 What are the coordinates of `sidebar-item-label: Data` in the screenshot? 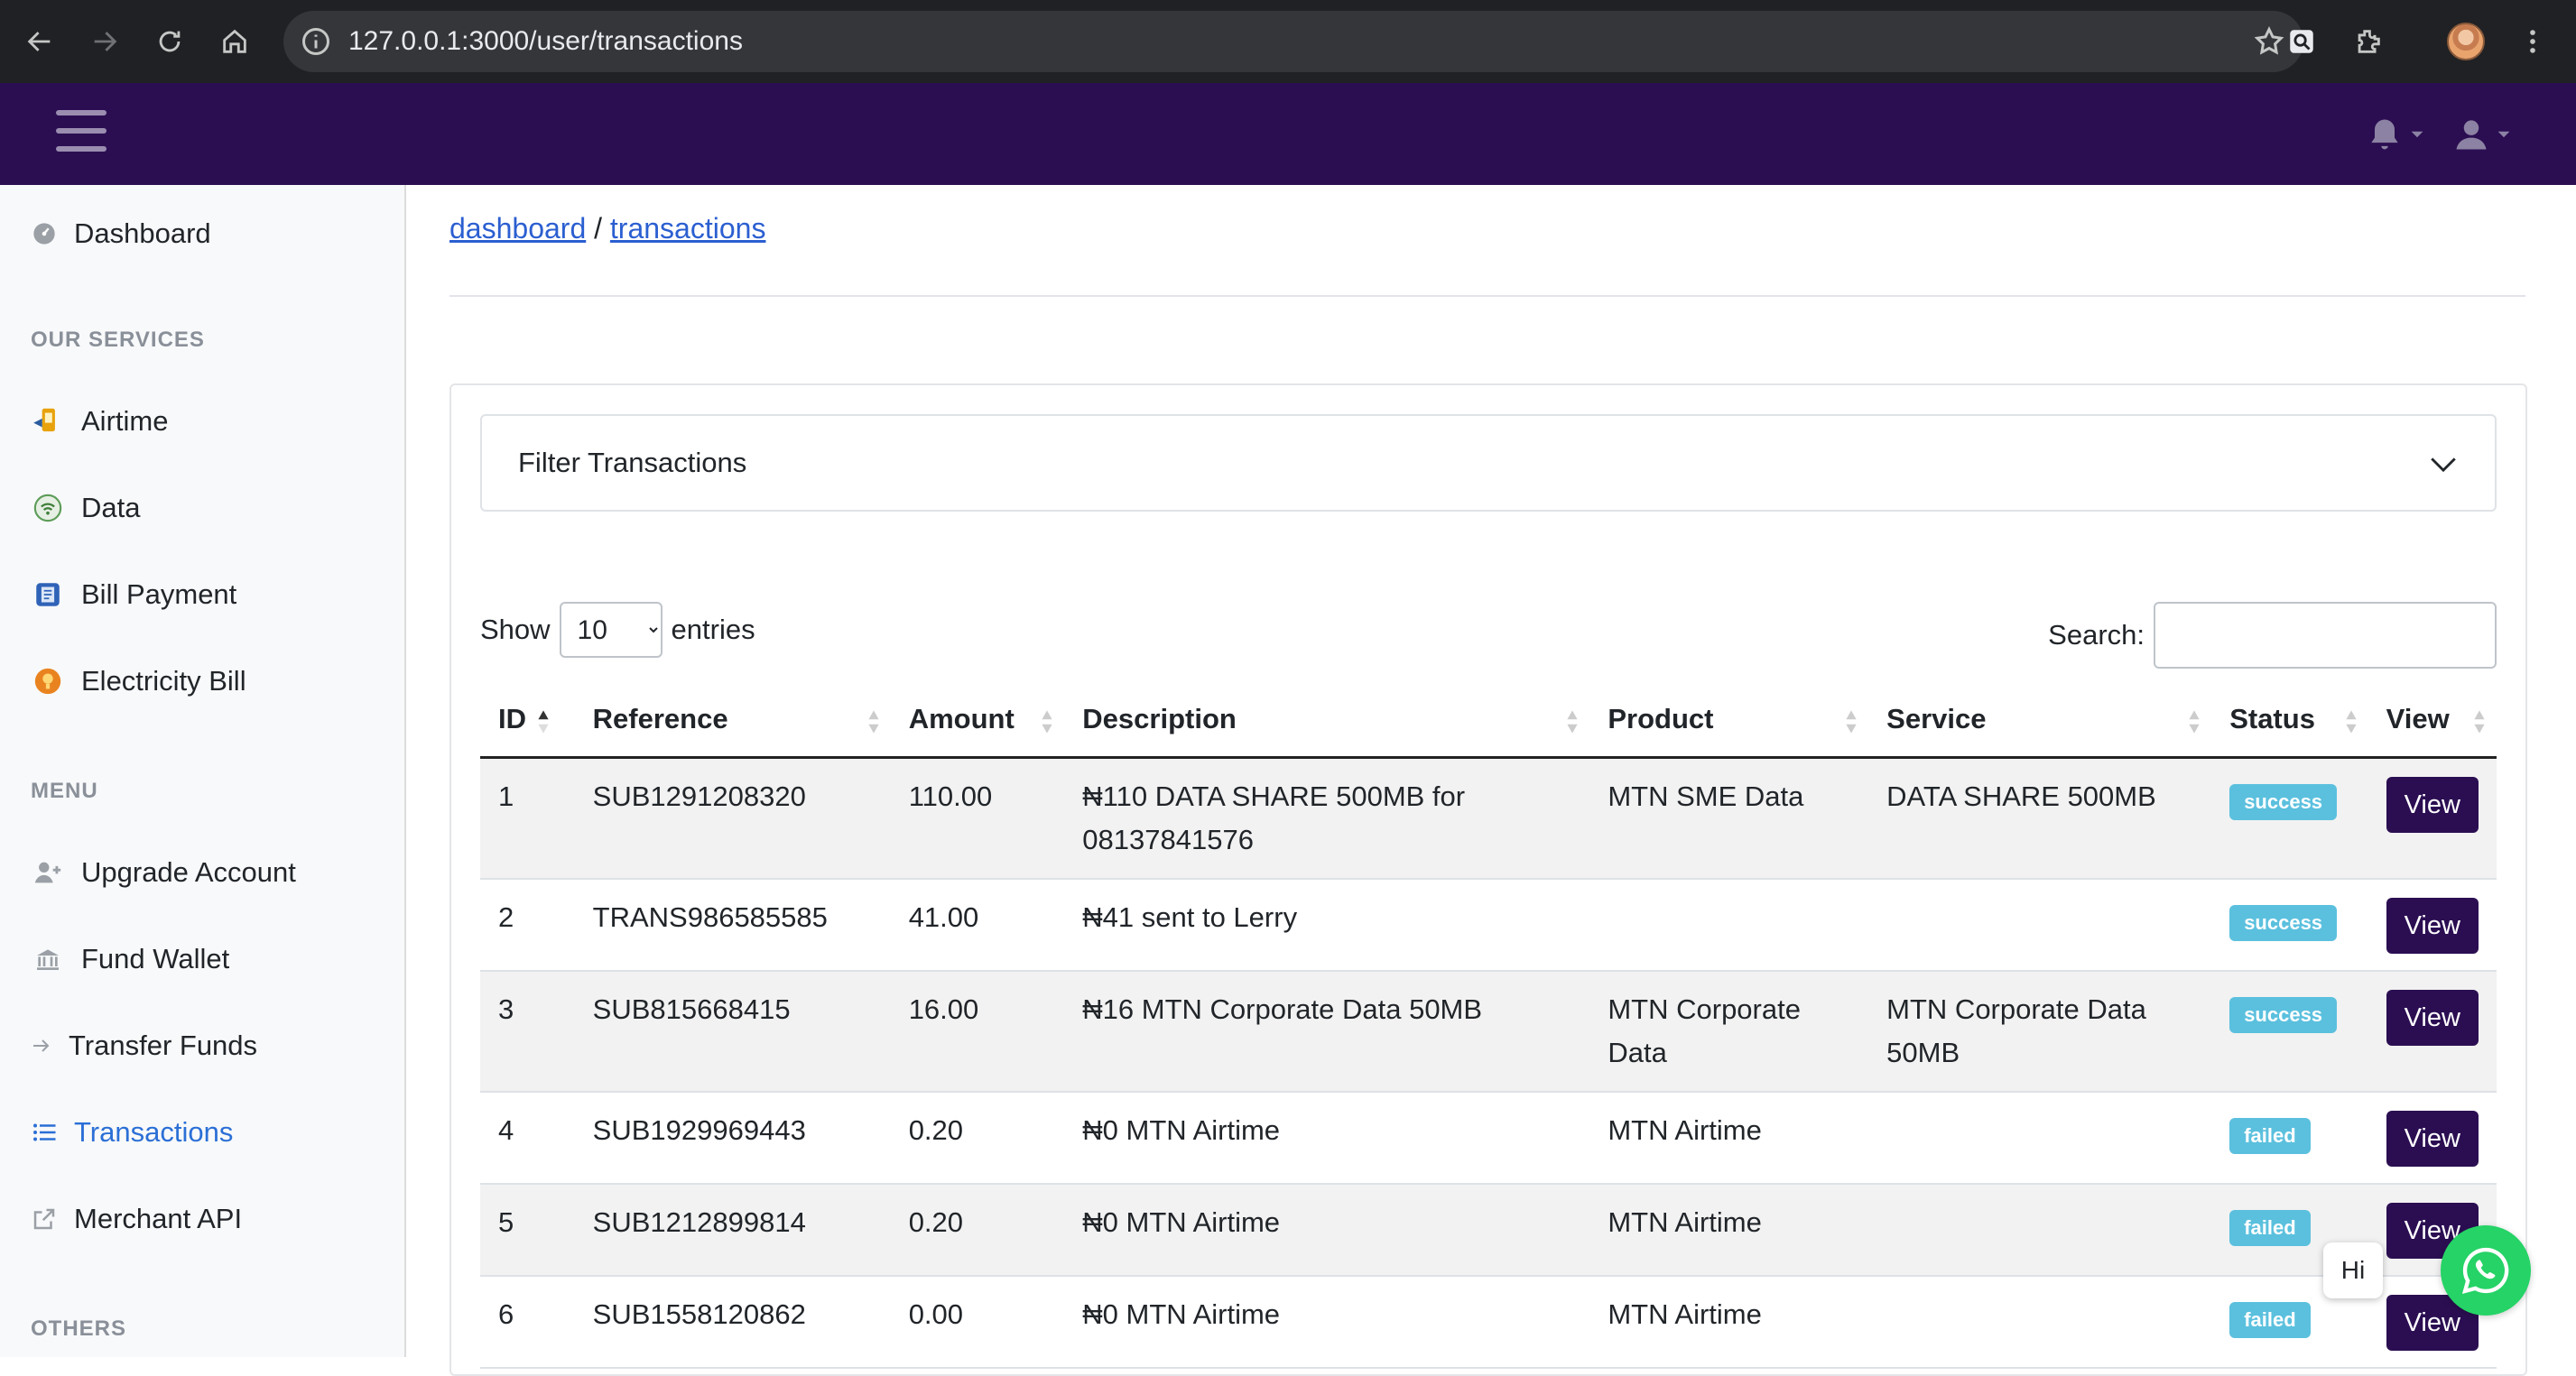 It's located at (111, 507).